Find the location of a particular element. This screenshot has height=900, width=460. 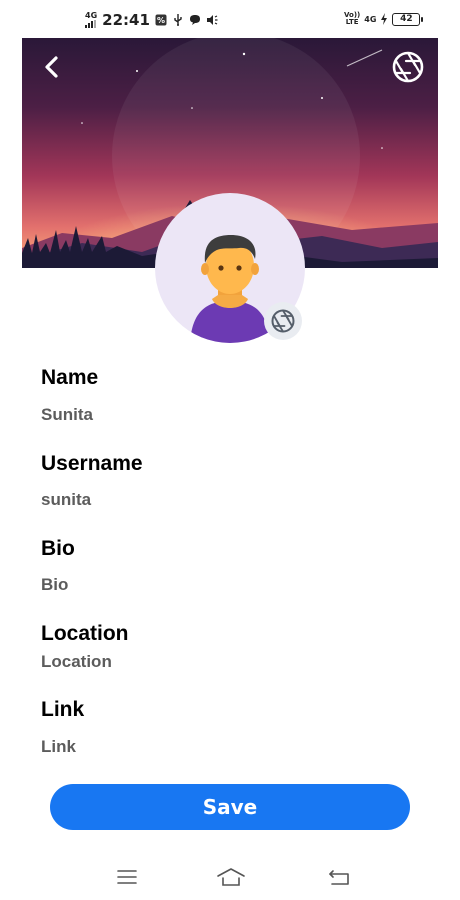

name-input is located at coordinates (231, 415).